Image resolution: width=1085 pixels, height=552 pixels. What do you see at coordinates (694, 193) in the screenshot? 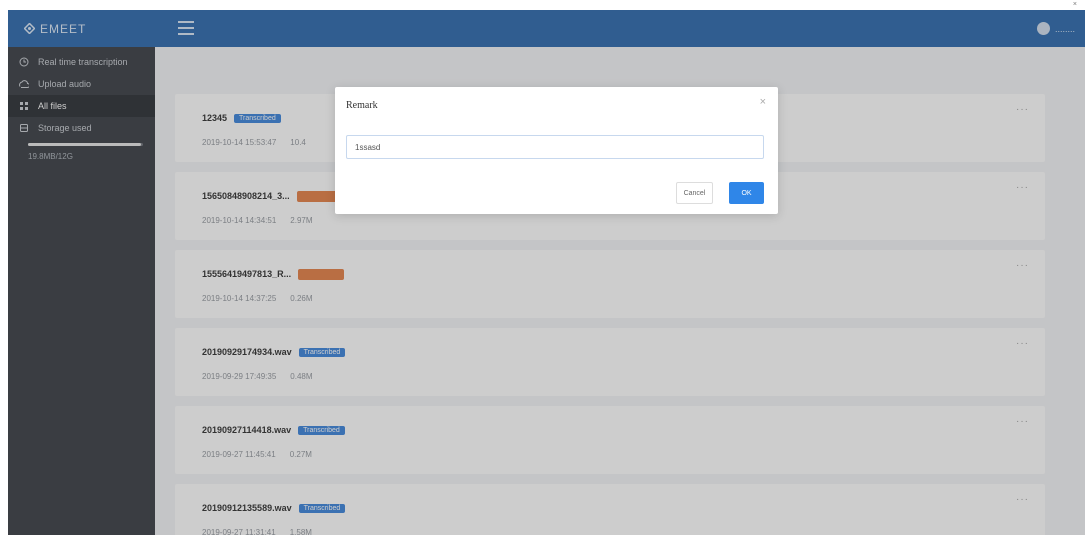
I see `cancel-button: Cancel` at bounding box center [694, 193].